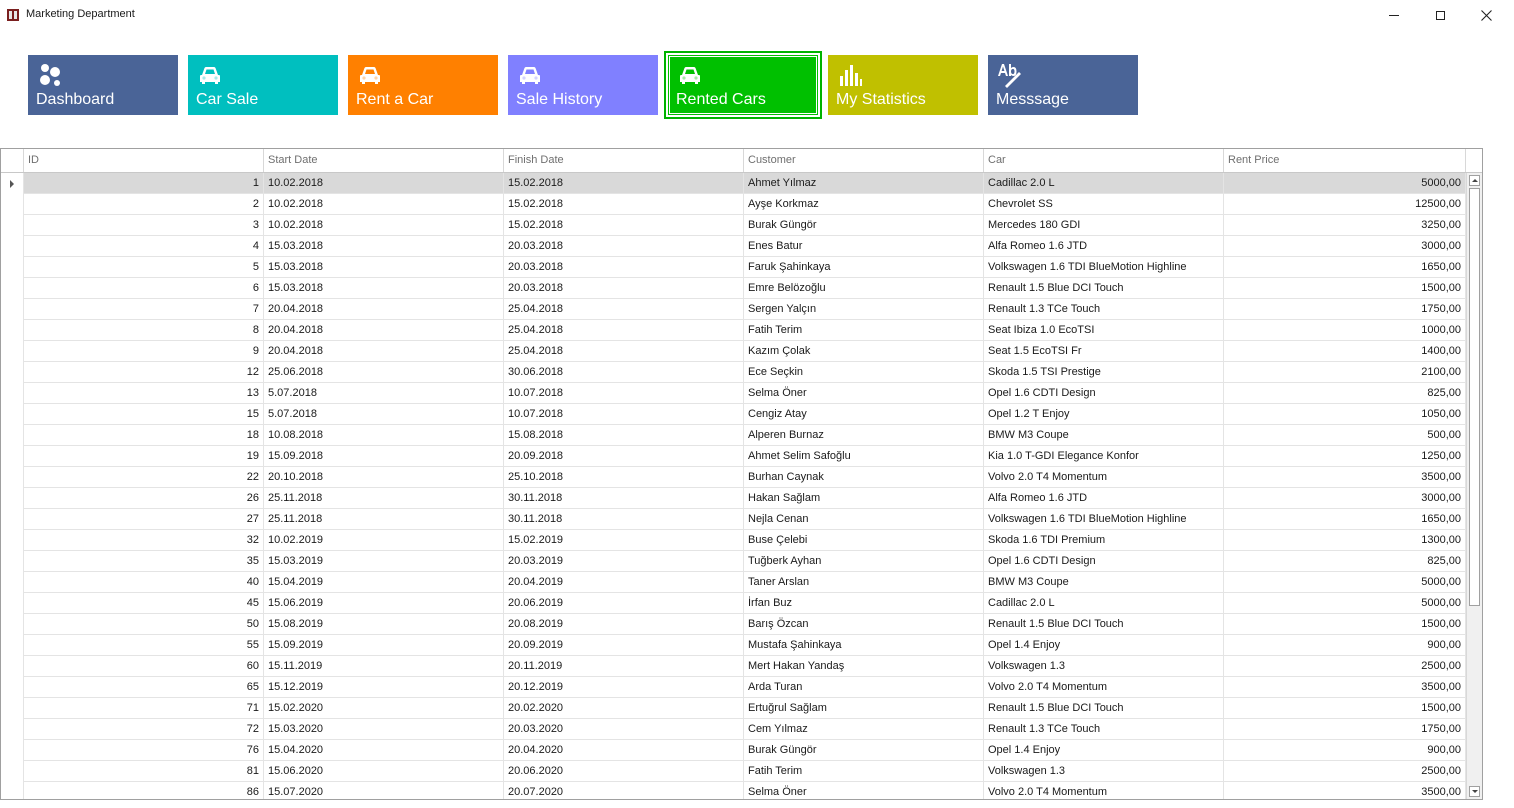 The height and width of the screenshot is (808, 1514). I want to click on cell-start-date: 15.03.2019, so click(384, 561).